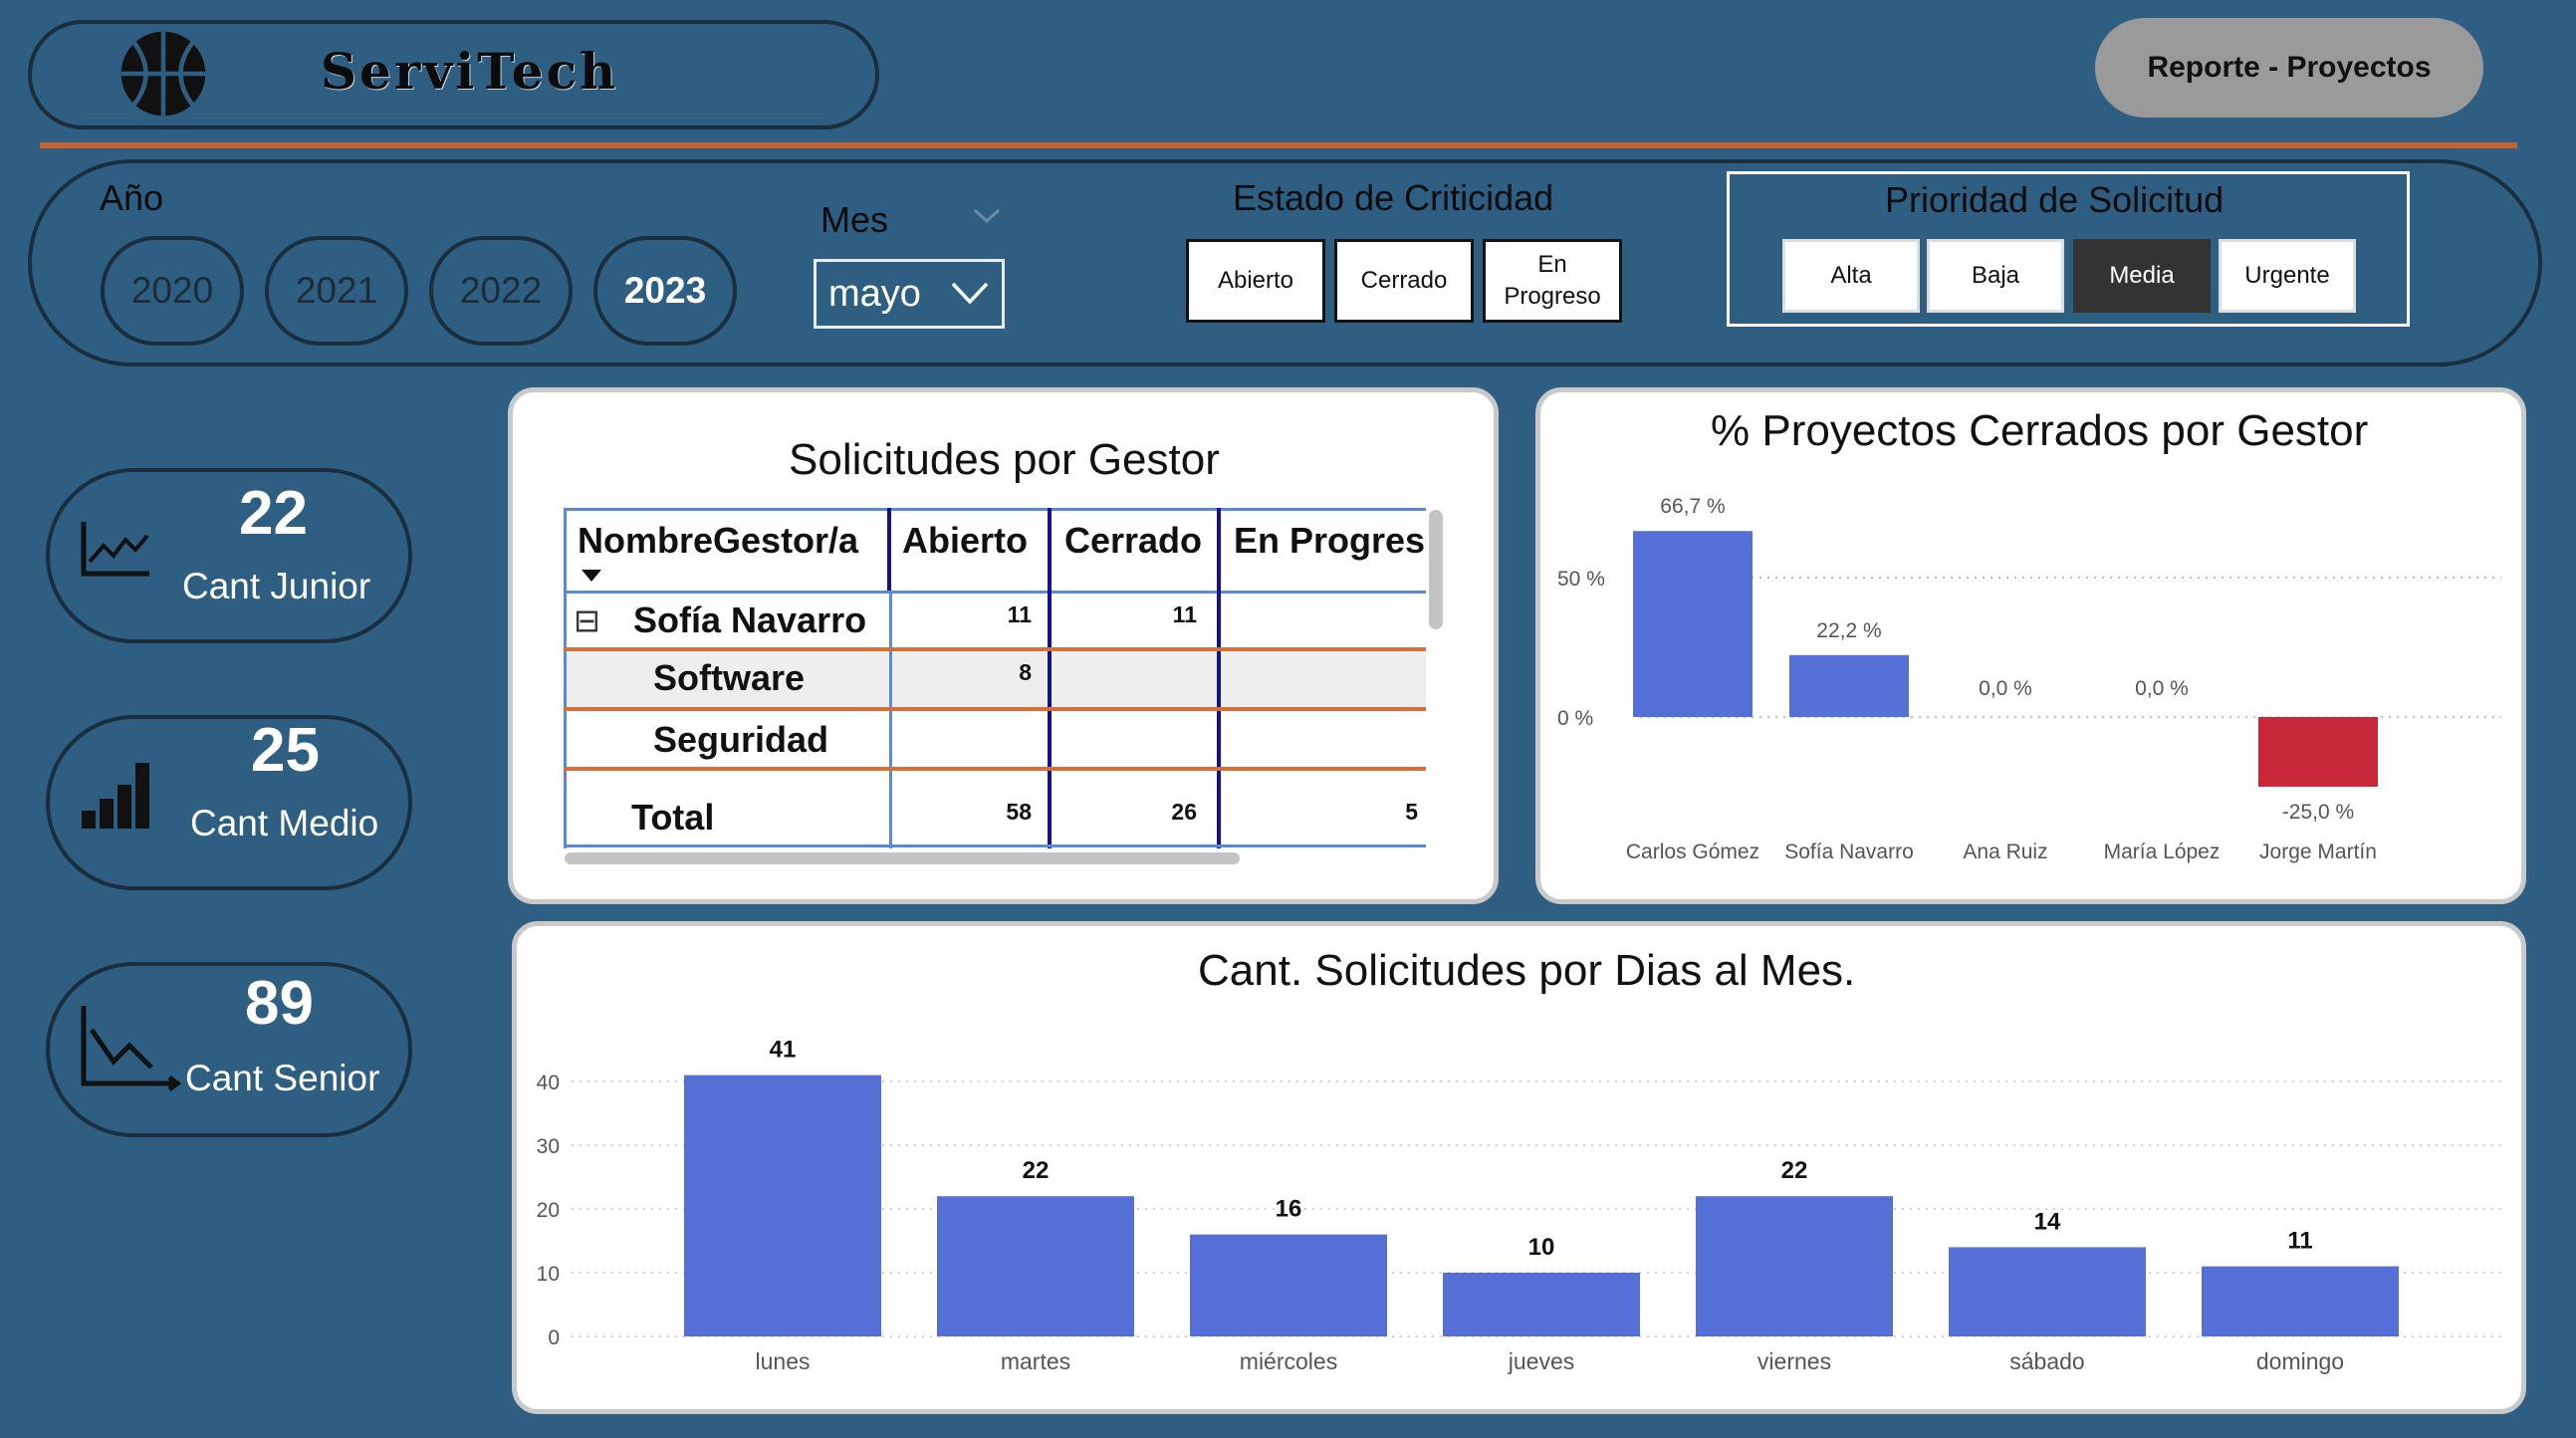  What do you see at coordinates (2287, 276) in the screenshot?
I see `priority-button-urgente: Urgente` at bounding box center [2287, 276].